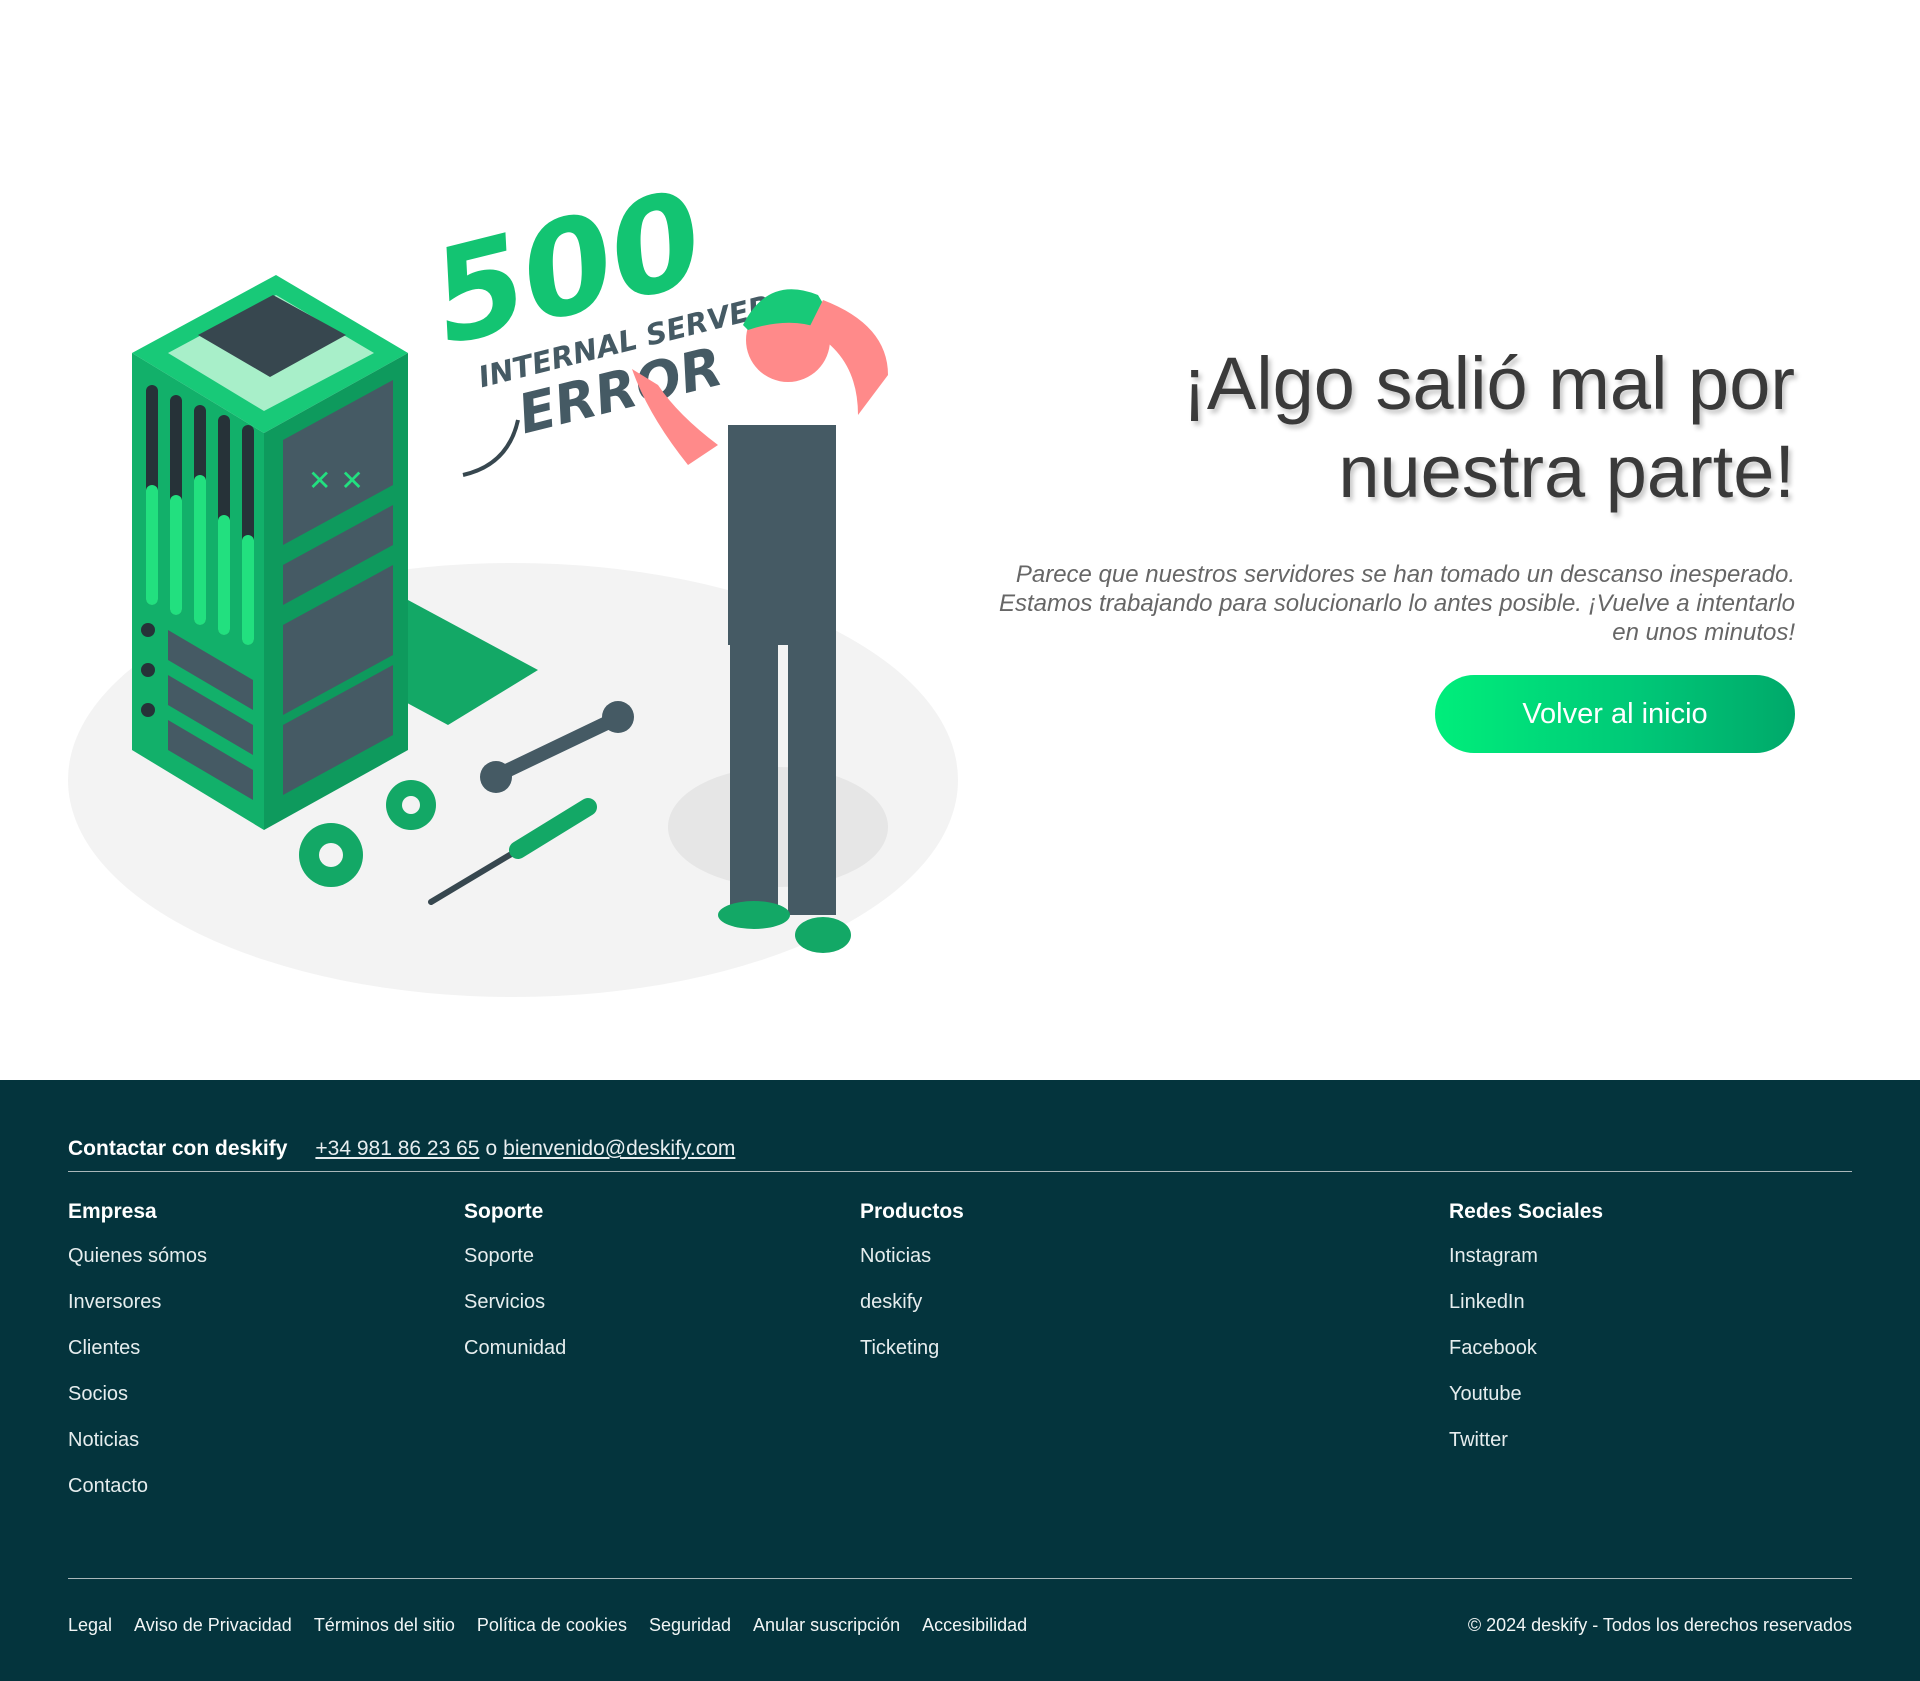  What do you see at coordinates (1526, 1440) in the screenshot?
I see `footer-link: Twitter` at bounding box center [1526, 1440].